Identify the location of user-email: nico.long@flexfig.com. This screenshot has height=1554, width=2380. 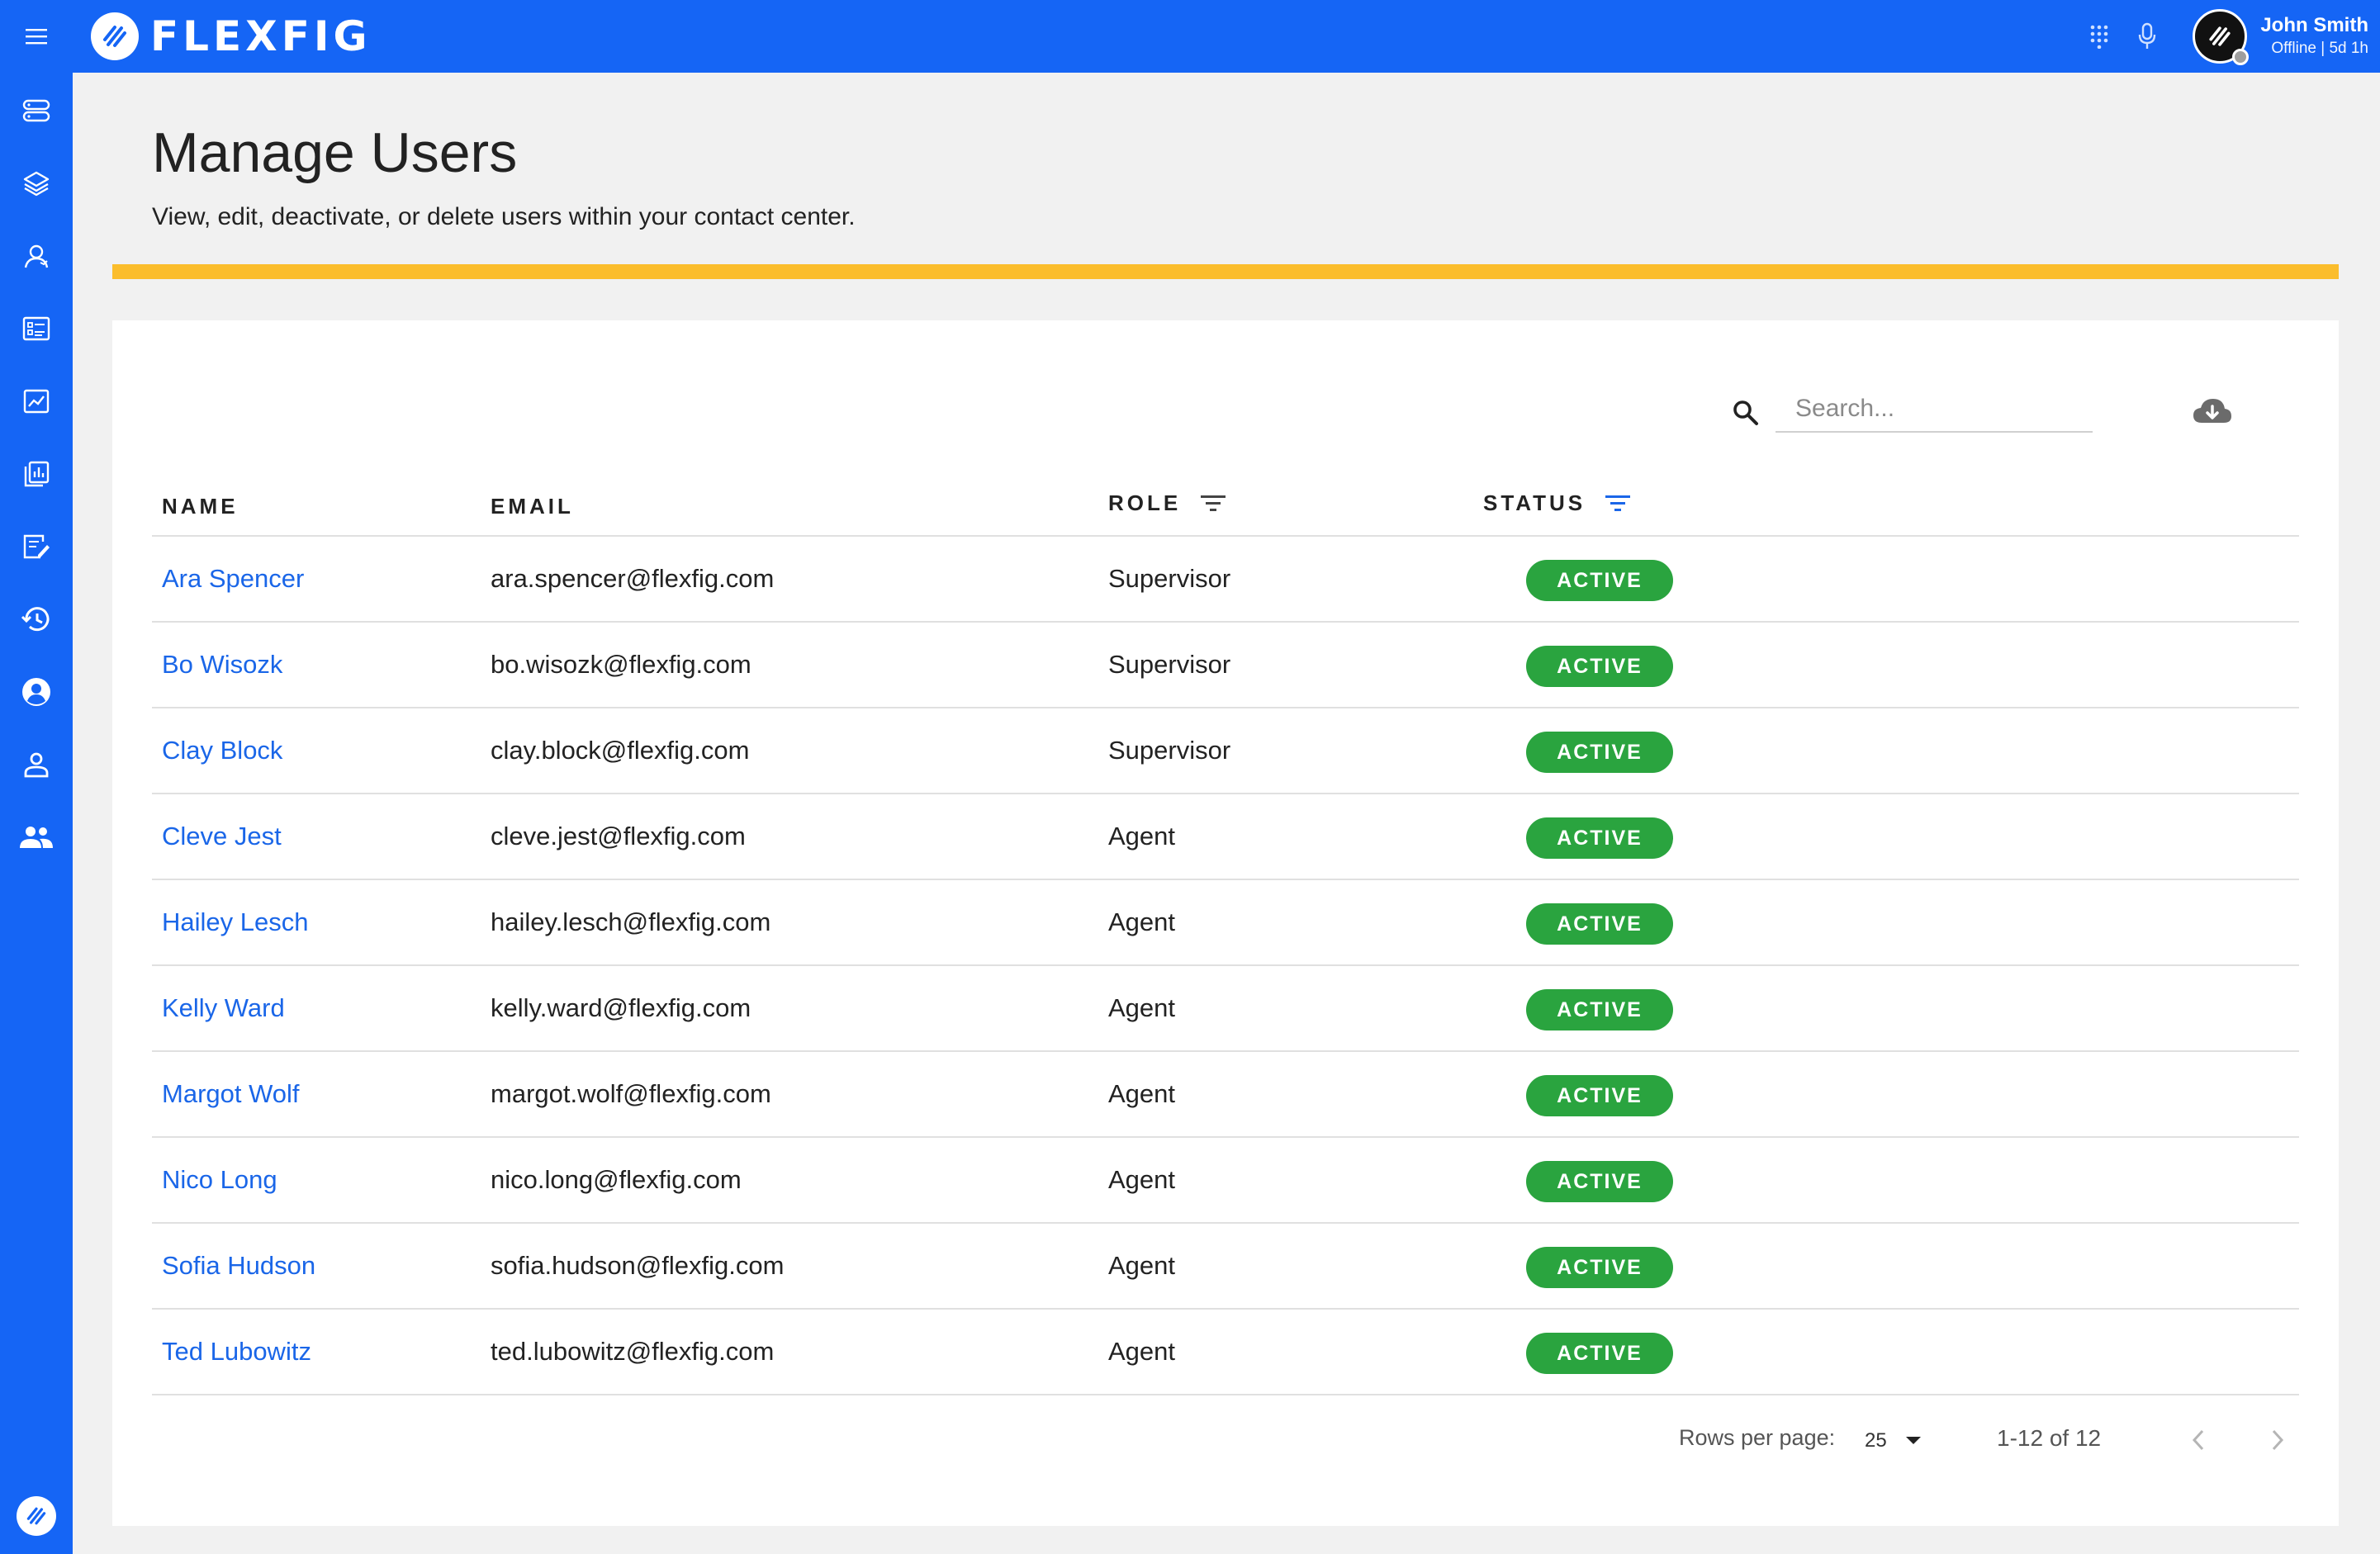
(616, 1180).